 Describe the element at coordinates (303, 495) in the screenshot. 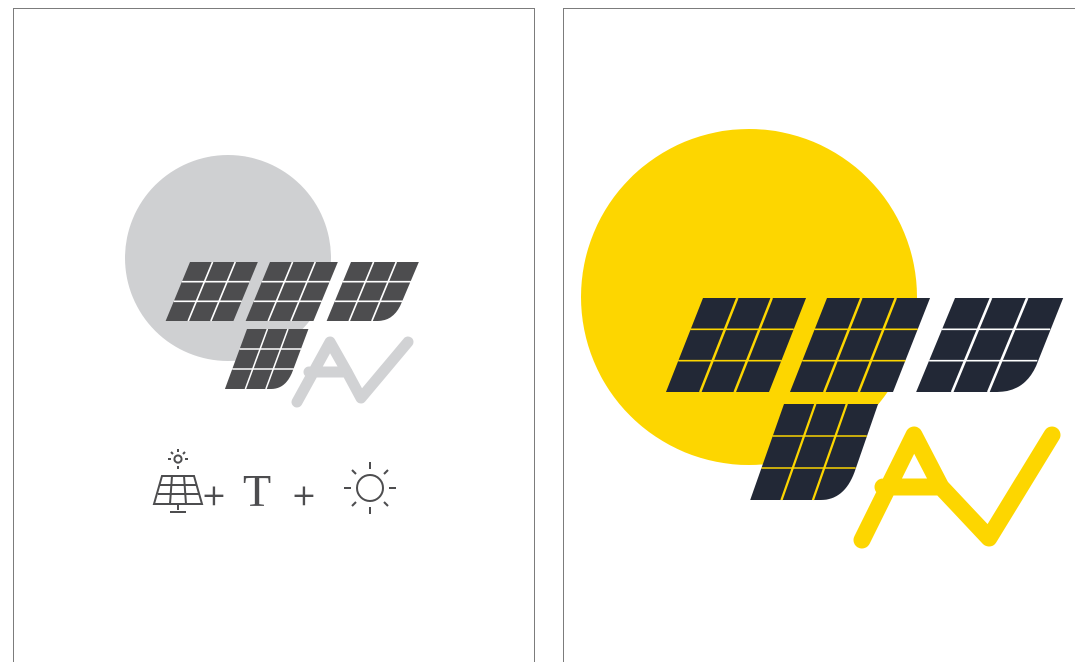

I see `formula-plus-2: +` at that location.